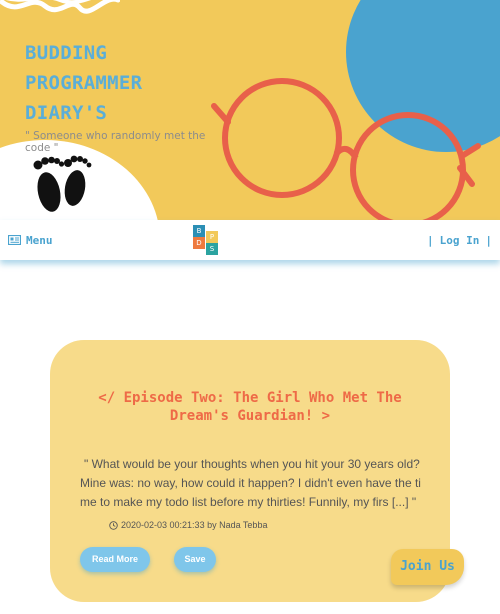 The height and width of the screenshot is (614, 500). I want to click on site-logo: B D P S, so click(207, 240).